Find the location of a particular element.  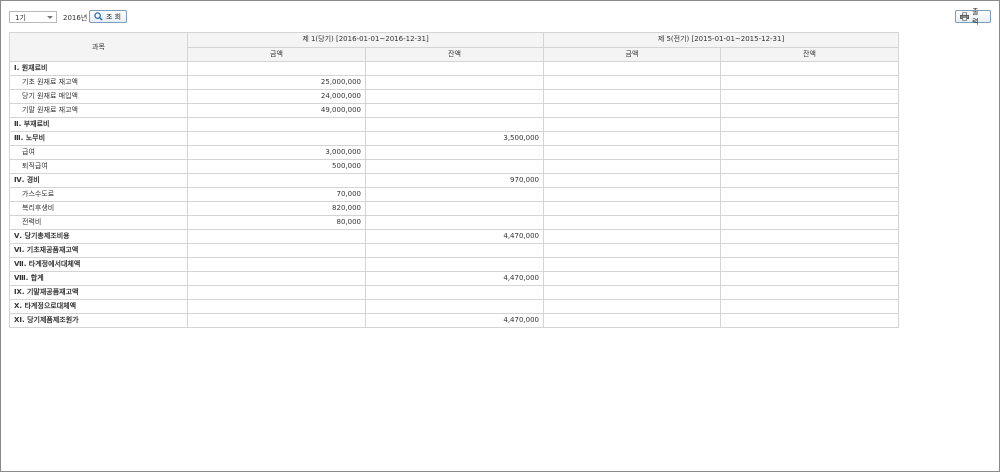

table-row: Ⅹ. 타계정으로대체액 is located at coordinates (454, 306).